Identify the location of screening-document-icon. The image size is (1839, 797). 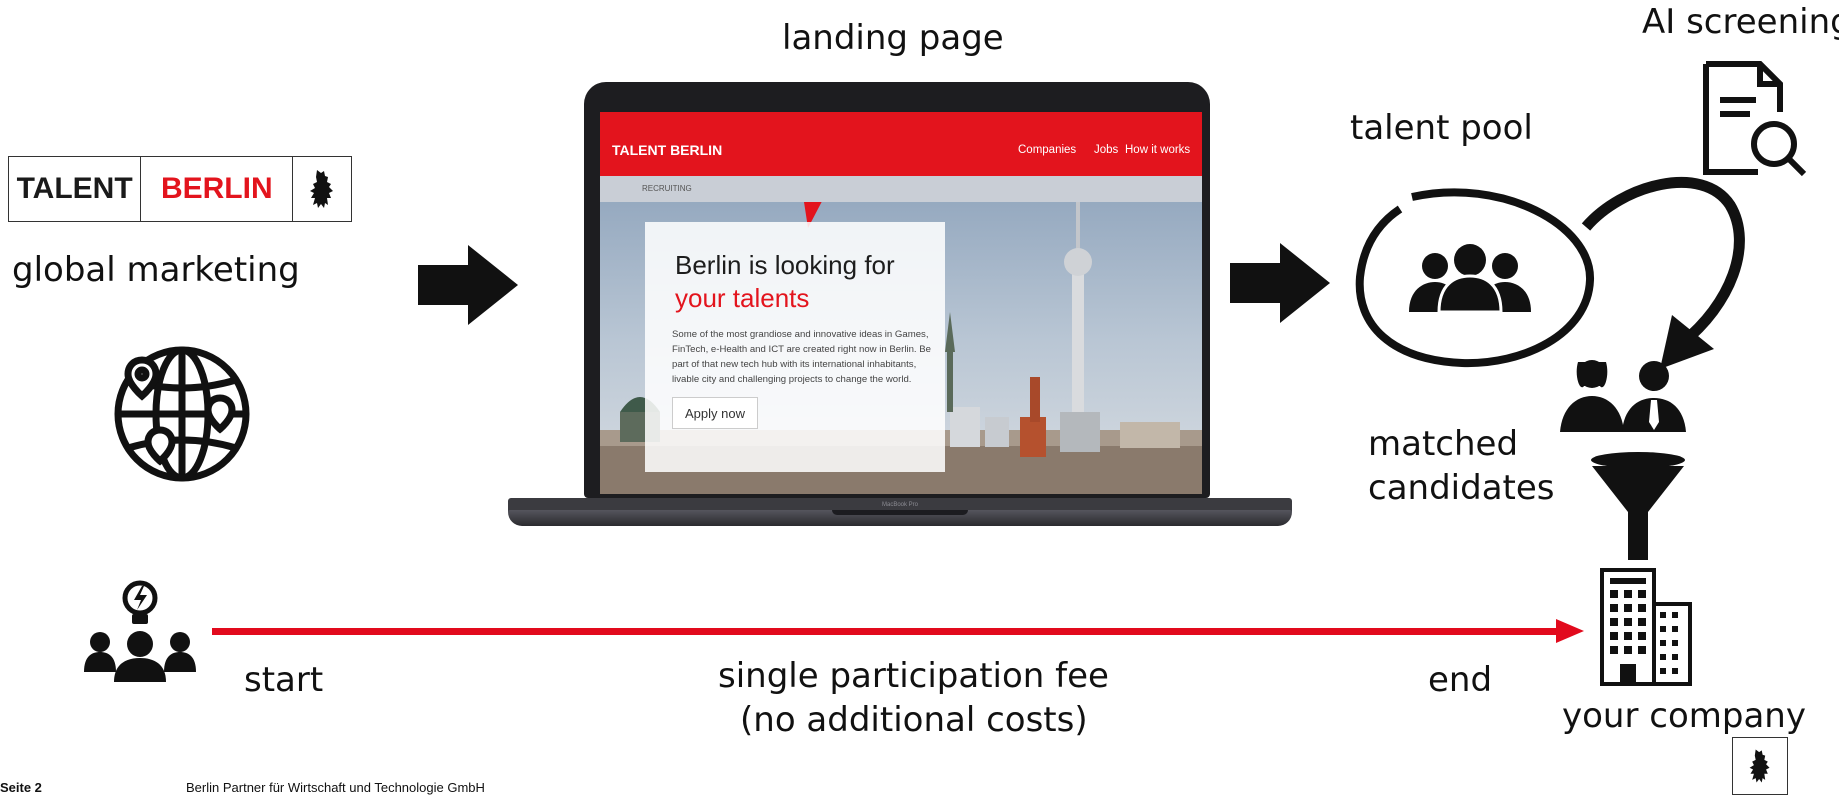
(1753, 119).